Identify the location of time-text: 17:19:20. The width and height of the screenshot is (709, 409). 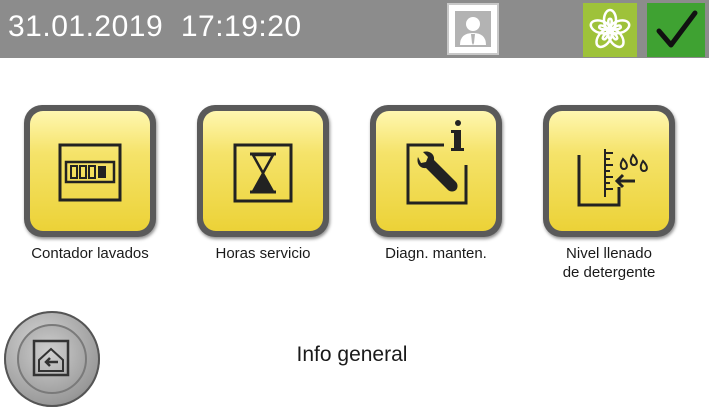
(241, 26).